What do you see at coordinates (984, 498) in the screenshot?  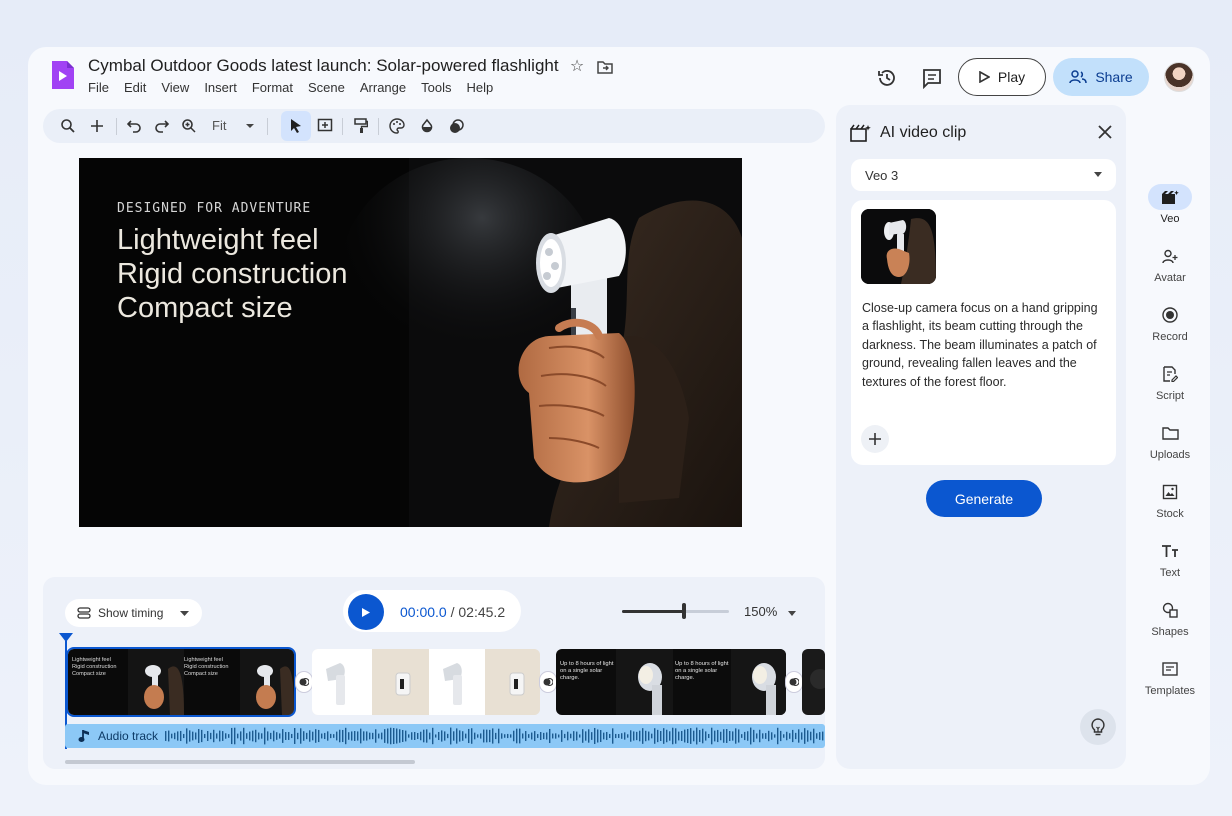 I see `generate-button: Generate` at bounding box center [984, 498].